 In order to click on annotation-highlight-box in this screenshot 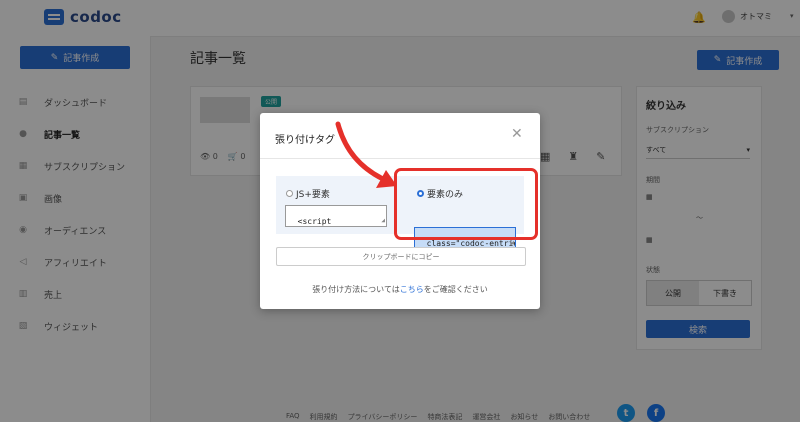, I will do `click(466, 204)`.